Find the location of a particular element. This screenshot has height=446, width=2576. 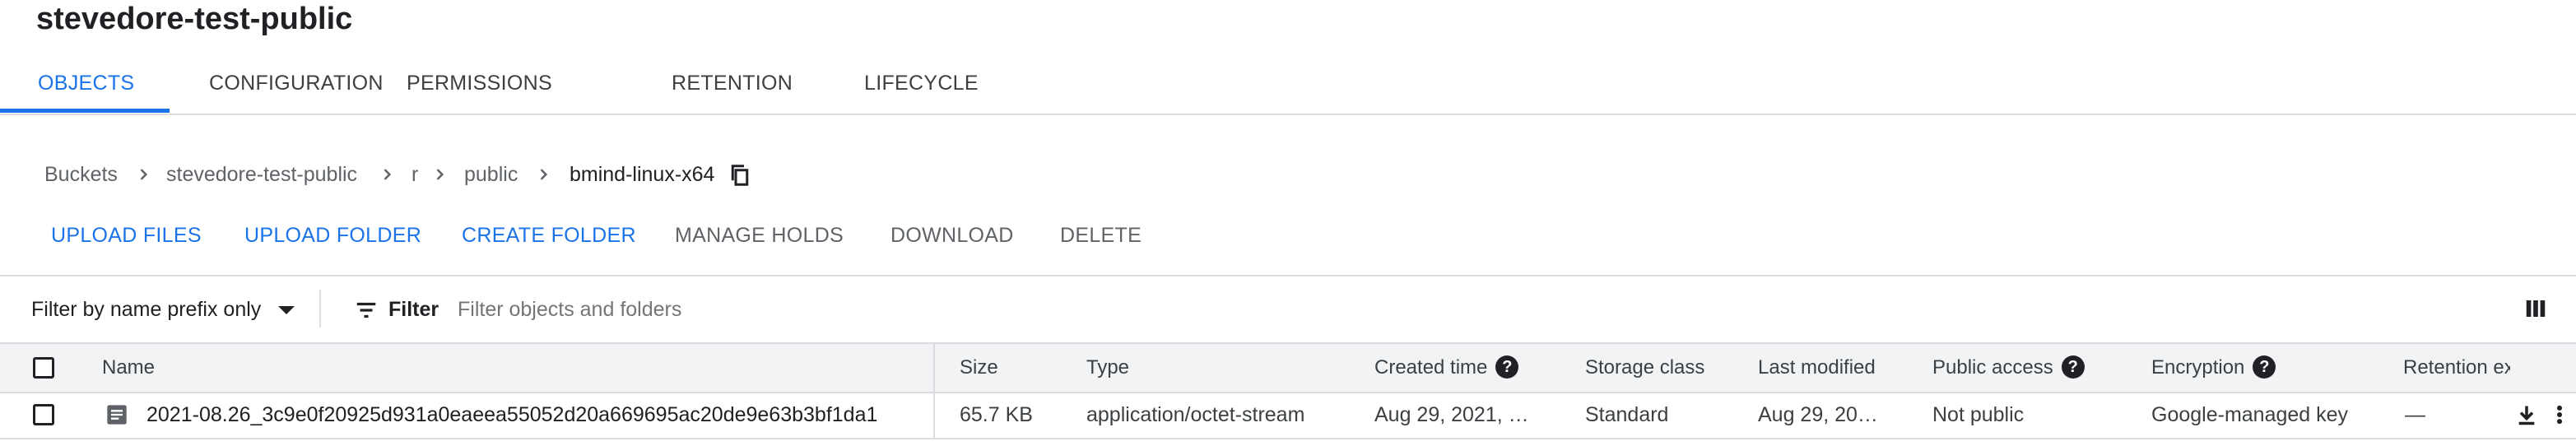

column-header-encryption: Encryption? is located at coordinates (2213, 368).